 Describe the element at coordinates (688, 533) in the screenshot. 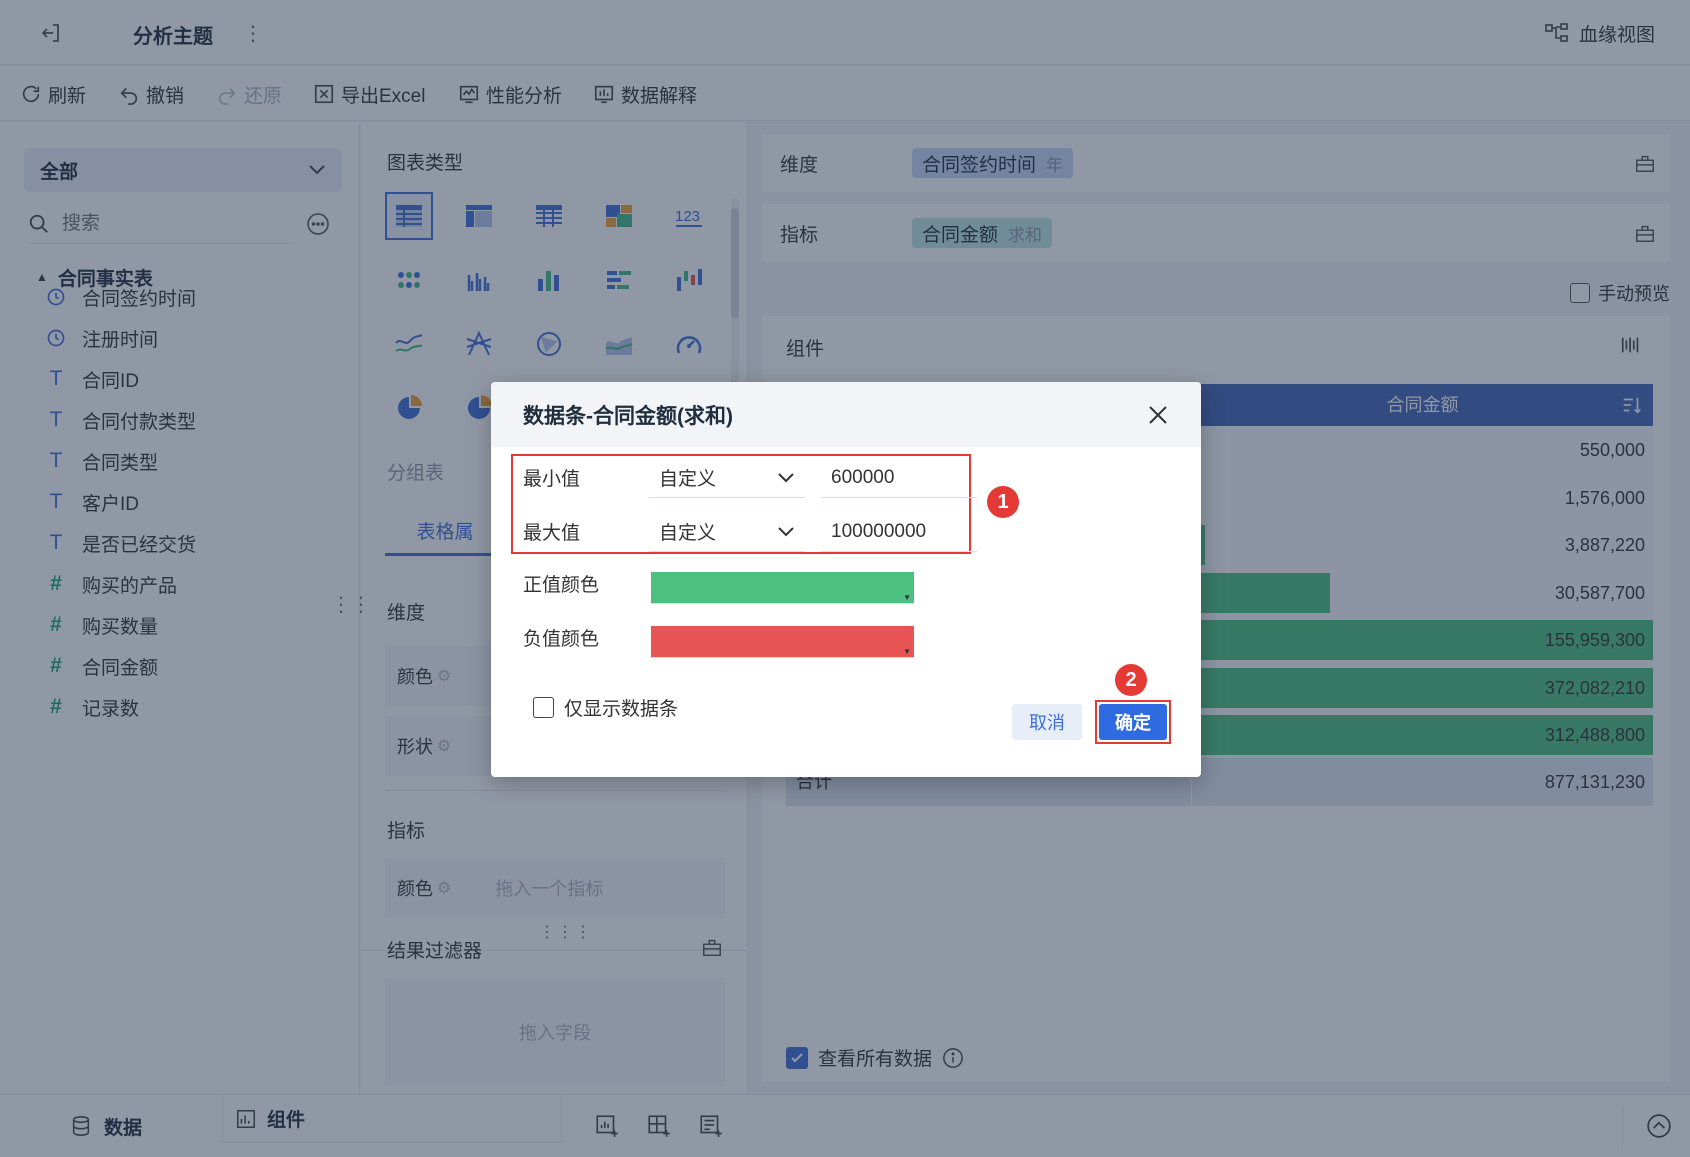

I see `max-mode-value: 自定义` at that location.